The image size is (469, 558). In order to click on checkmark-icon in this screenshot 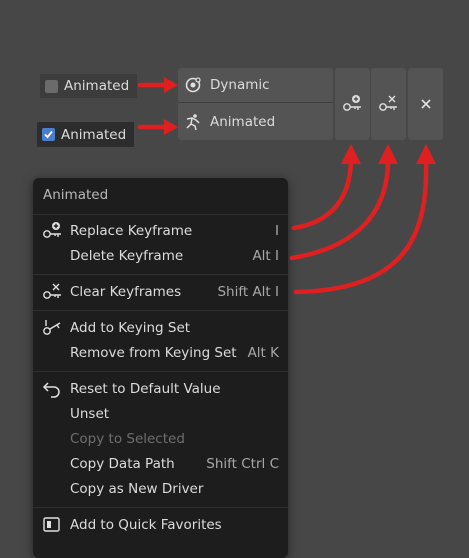, I will do `click(48, 134)`.